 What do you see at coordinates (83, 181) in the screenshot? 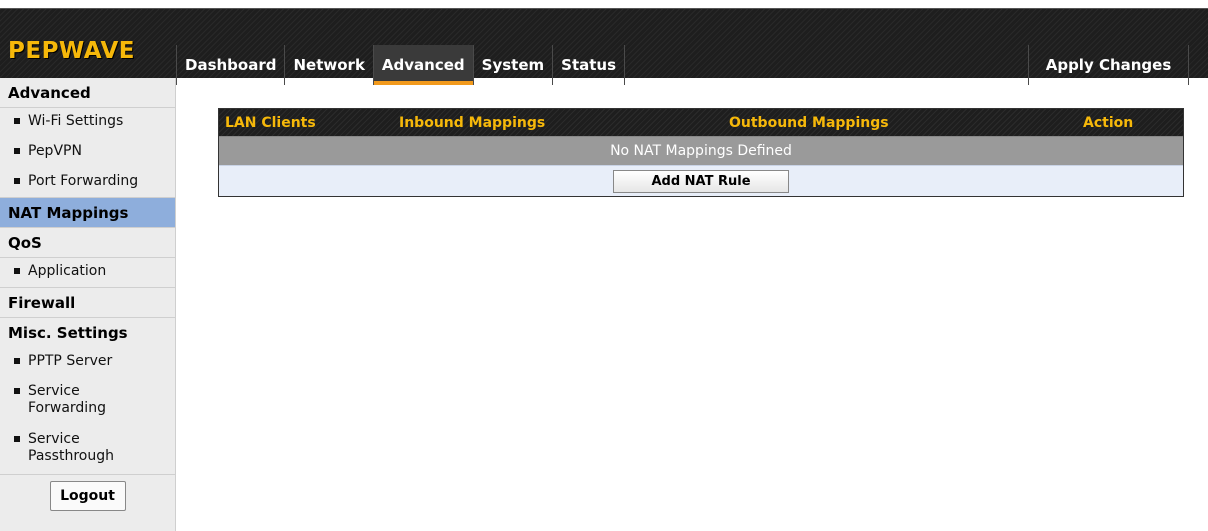
I see `sidebar-item-label: Port Forwarding` at bounding box center [83, 181].